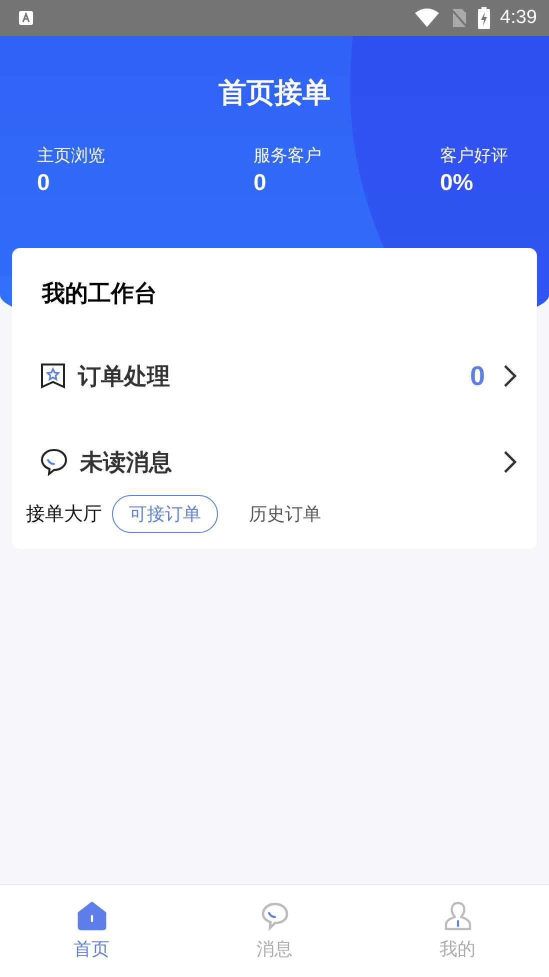 This screenshot has height=977, width=549. Describe the element at coordinates (26, 18) in the screenshot. I see `keyboard-notification-icon` at that location.